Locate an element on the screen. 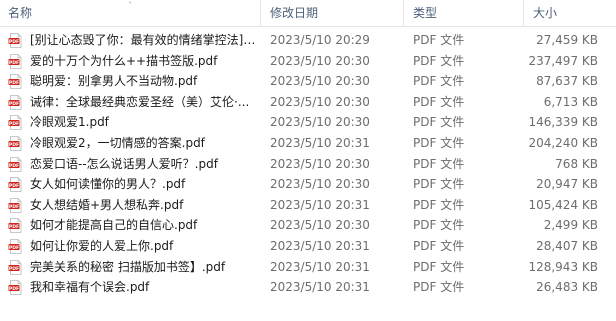 The width and height of the screenshot is (616, 321). column-header-date: 修改日期 is located at coordinates (294, 13).